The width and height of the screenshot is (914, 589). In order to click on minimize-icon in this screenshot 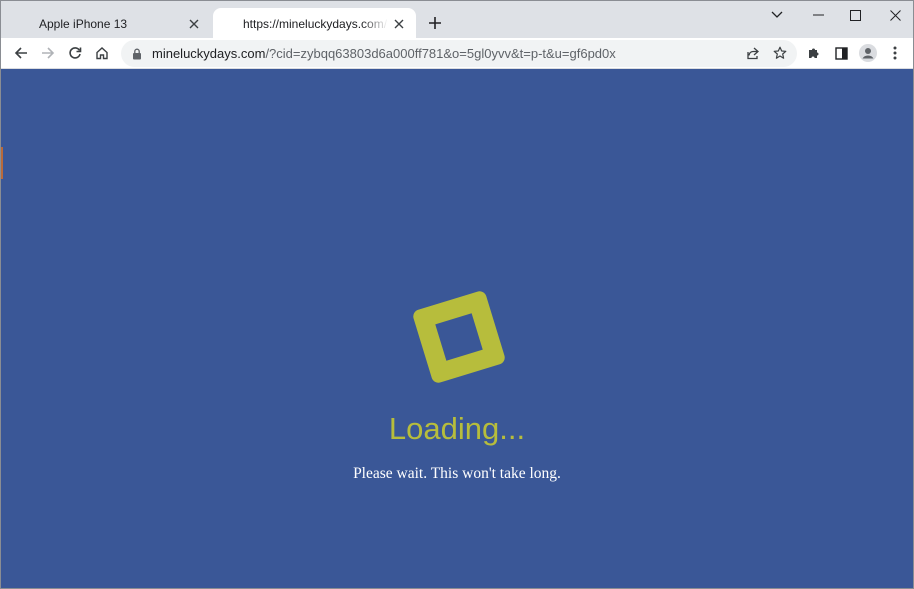, I will do `click(818, 15)`.